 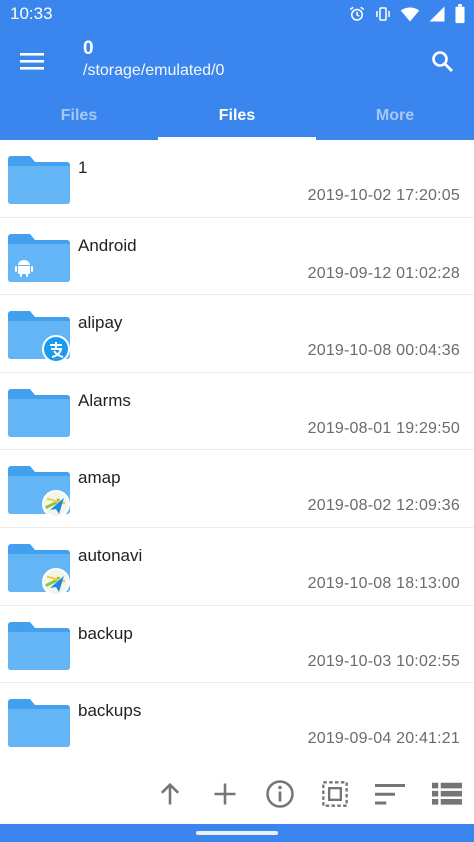 I want to click on go-up-button, so click(x=170, y=794).